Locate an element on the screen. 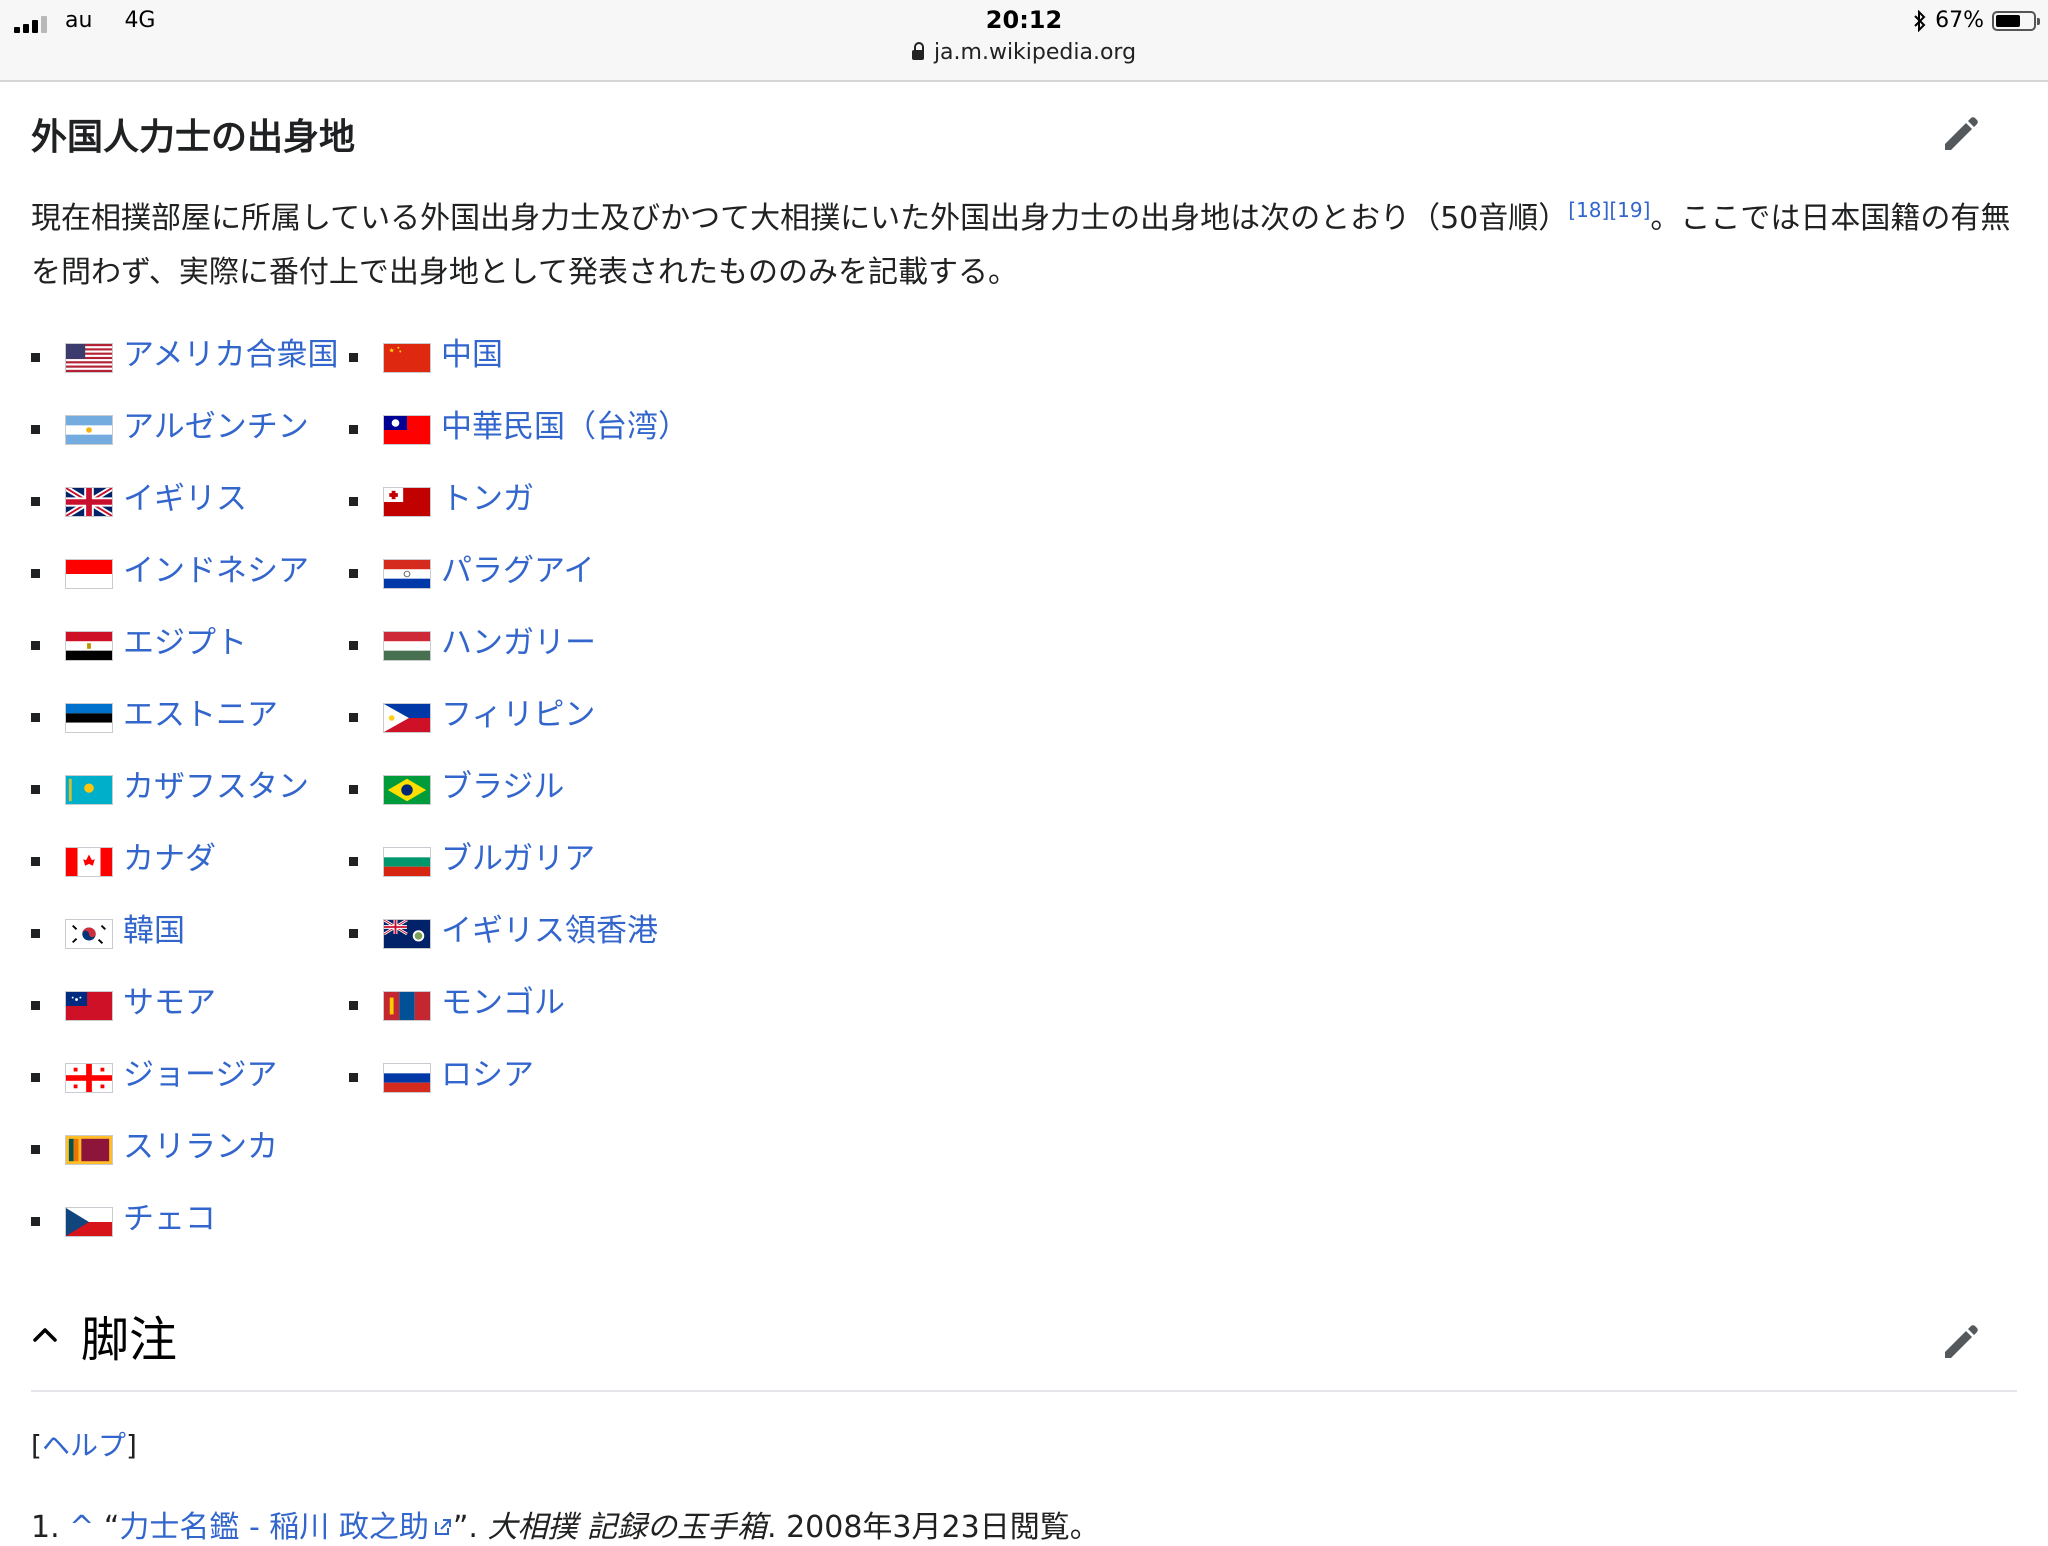 The width and height of the screenshot is (2048, 1546). edit-footnotes-pencil-icon is located at coordinates (1961, 1342).